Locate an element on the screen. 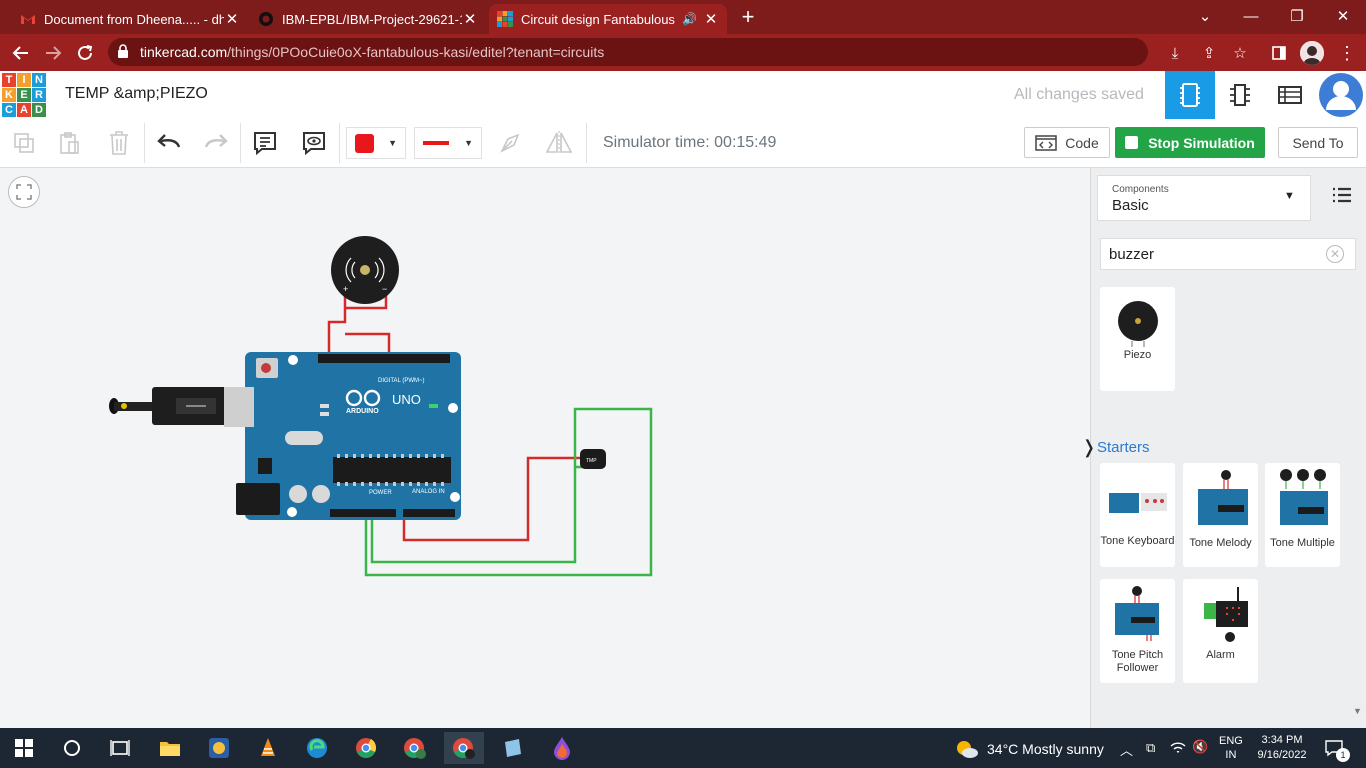 This screenshot has width=1366, height=768. collapse-panel-arrow: ❭ is located at coordinates (1088, 447).